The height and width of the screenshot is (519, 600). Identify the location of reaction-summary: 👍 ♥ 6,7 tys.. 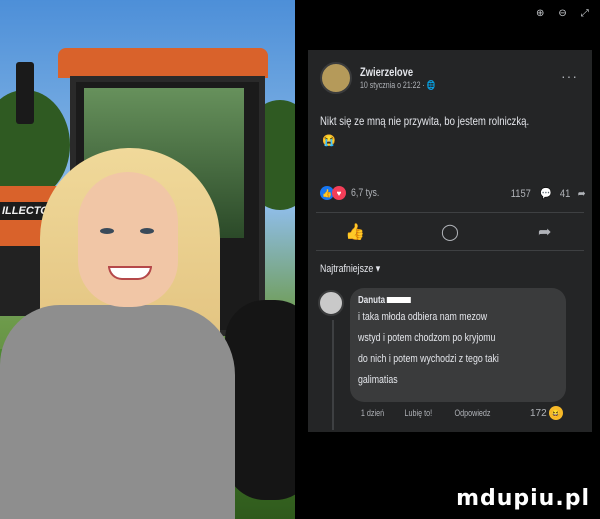
(353, 193).